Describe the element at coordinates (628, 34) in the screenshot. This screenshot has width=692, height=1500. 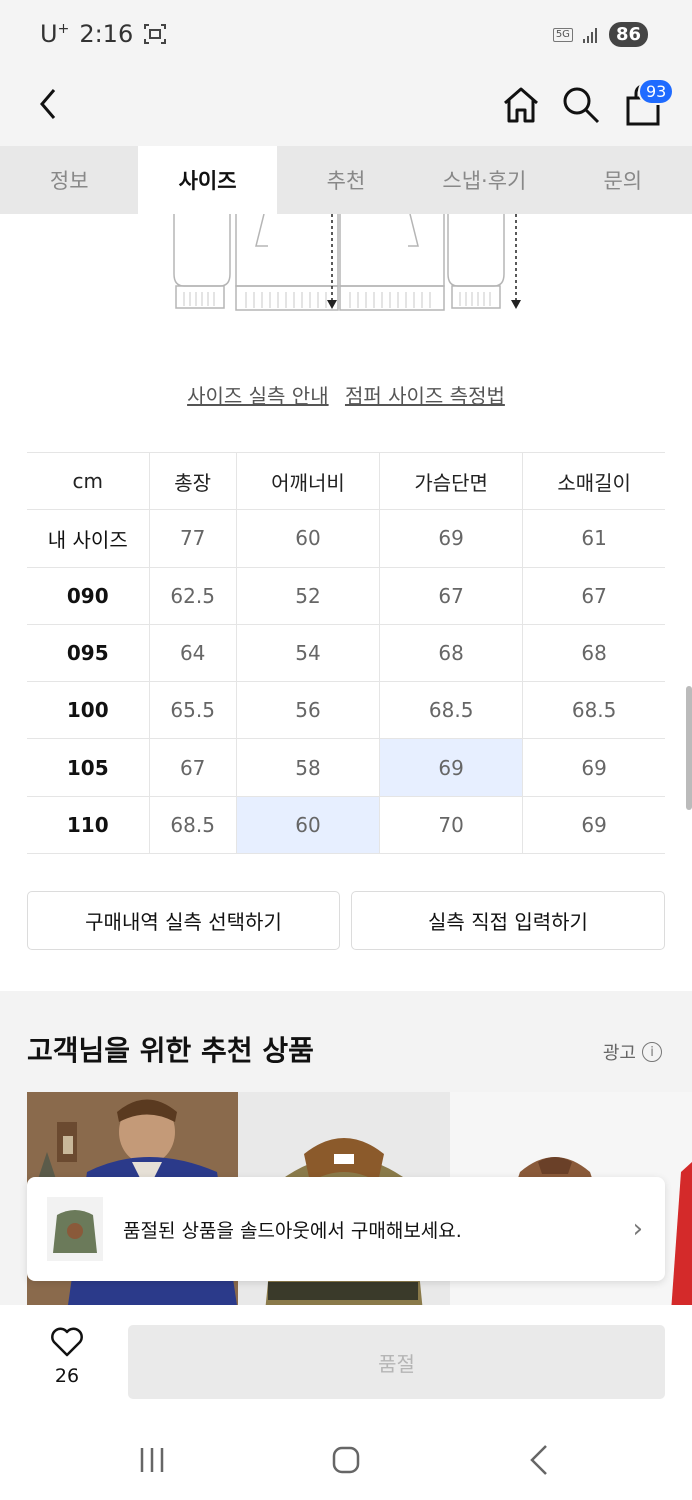
I see `battery-indicator: 86` at that location.